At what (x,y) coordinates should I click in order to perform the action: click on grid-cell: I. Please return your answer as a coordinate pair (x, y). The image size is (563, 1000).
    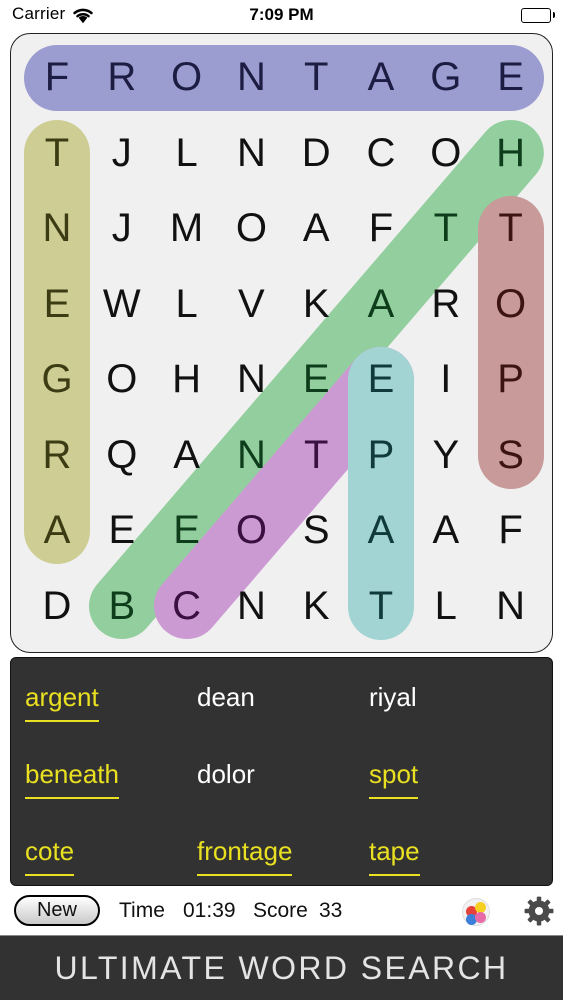
    Looking at the image, I should click on (446, 379).